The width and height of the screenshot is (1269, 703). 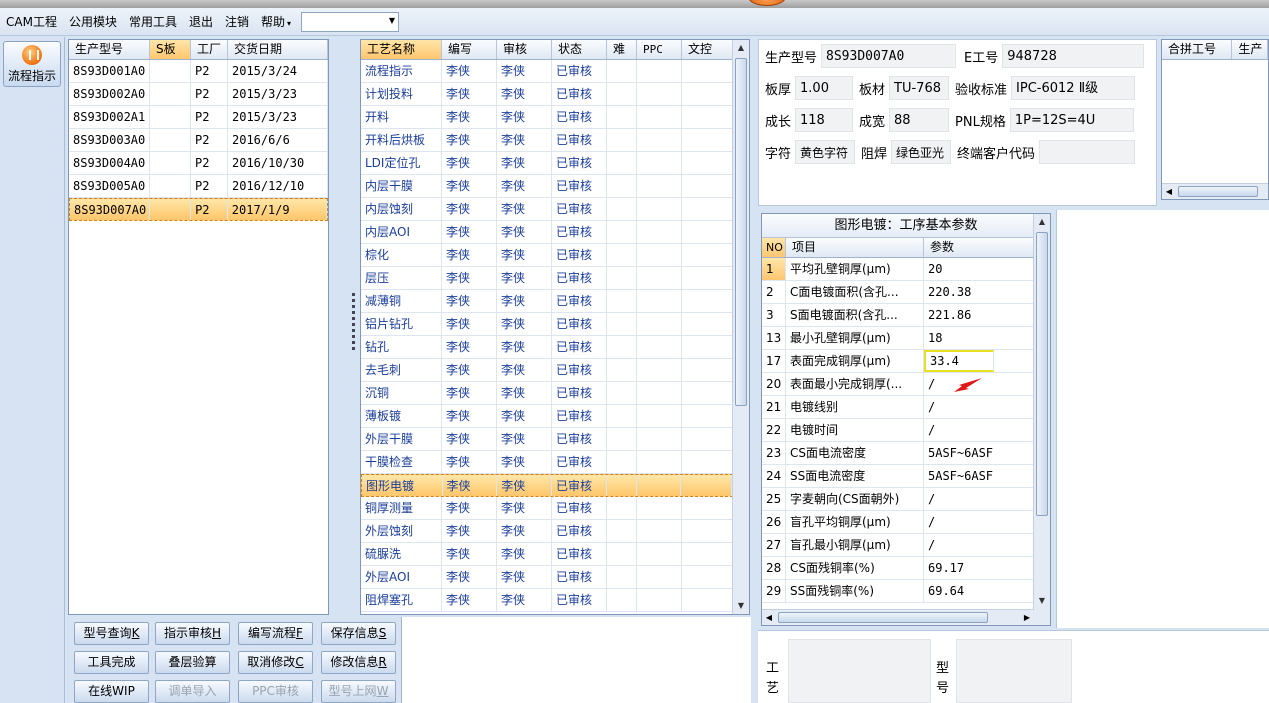 What do you see at coordinates (898, 338) in the screenshot?
I see `param-row: 13 最小孔壁铜厚(μm) 18` at bounding box center [898, 338].